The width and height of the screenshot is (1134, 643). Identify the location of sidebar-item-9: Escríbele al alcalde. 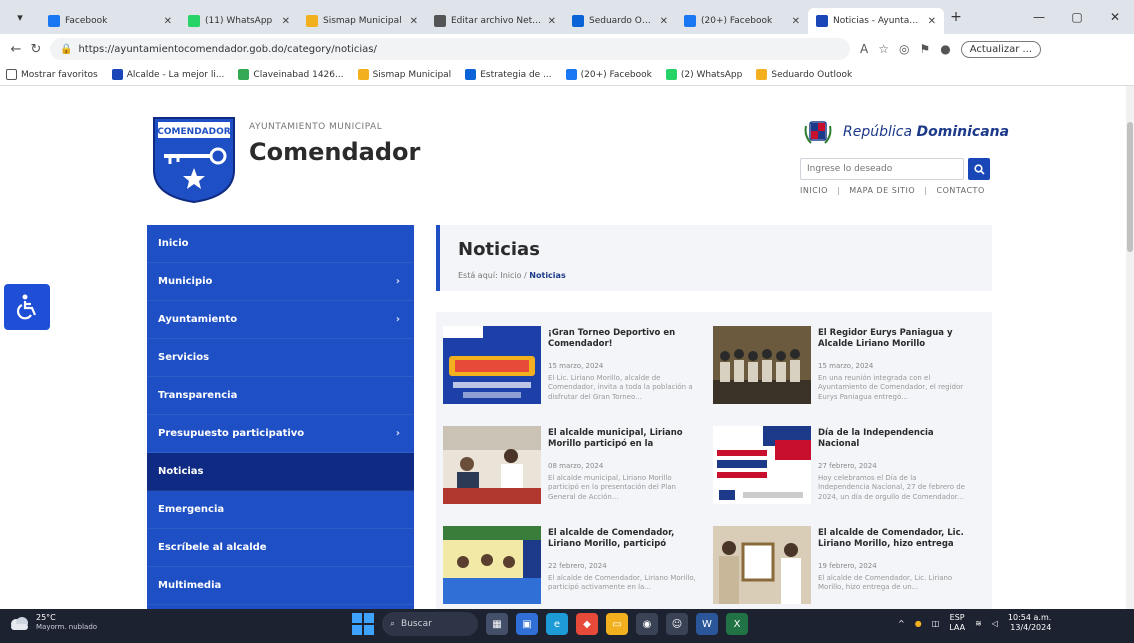
(280, 548).